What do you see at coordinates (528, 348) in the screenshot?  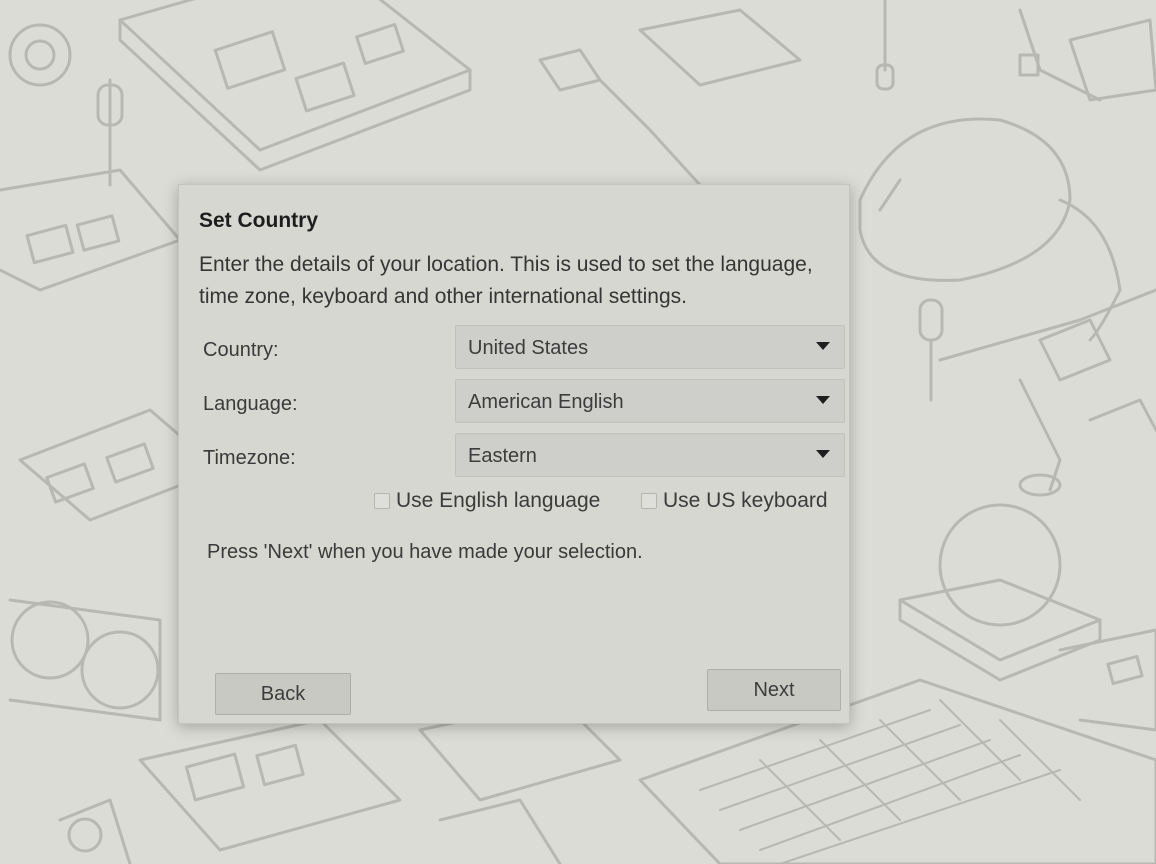 I see `country-value: United States` at bounding box center [528, 348].